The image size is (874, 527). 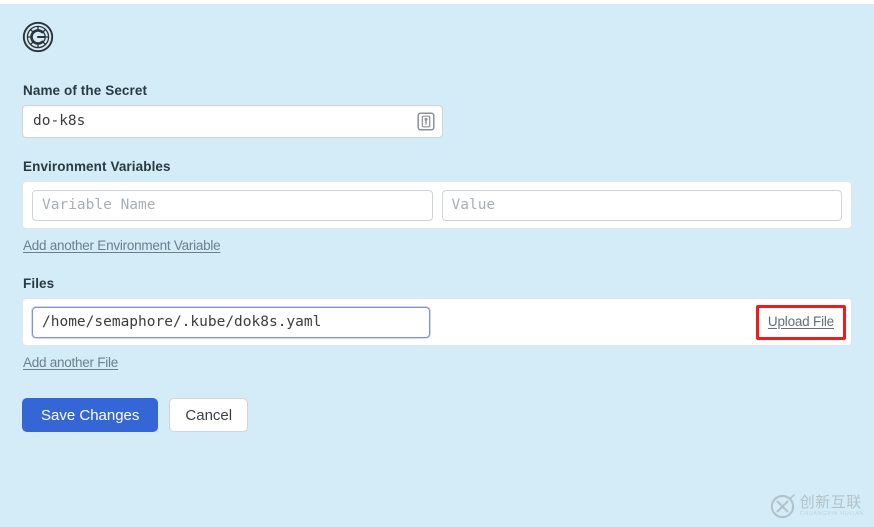 I want to click on environment-variable-row, so click(x=437, y=205).